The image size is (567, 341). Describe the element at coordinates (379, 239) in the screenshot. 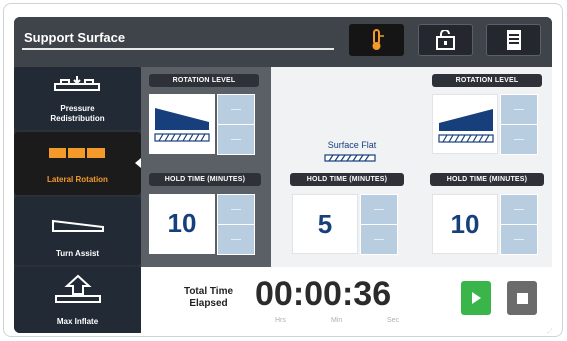

I see `center-hold-decrease-button` at that location.